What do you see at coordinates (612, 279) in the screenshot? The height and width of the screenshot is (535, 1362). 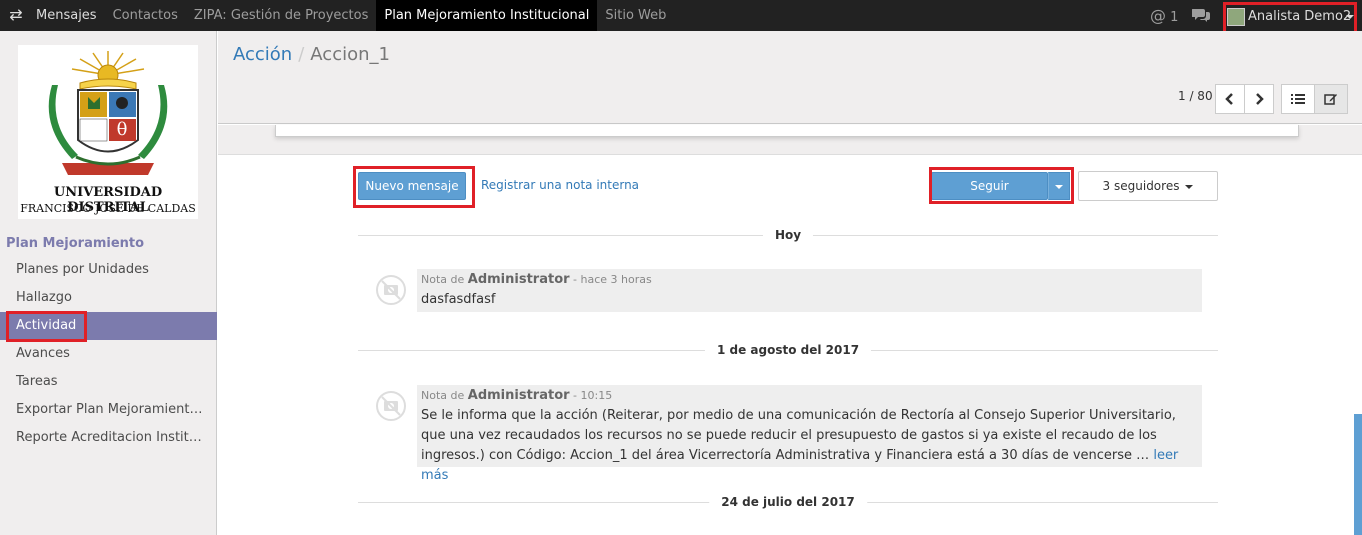 I see `message-time: - hace 3 horas` at bounding box center [612, 279].